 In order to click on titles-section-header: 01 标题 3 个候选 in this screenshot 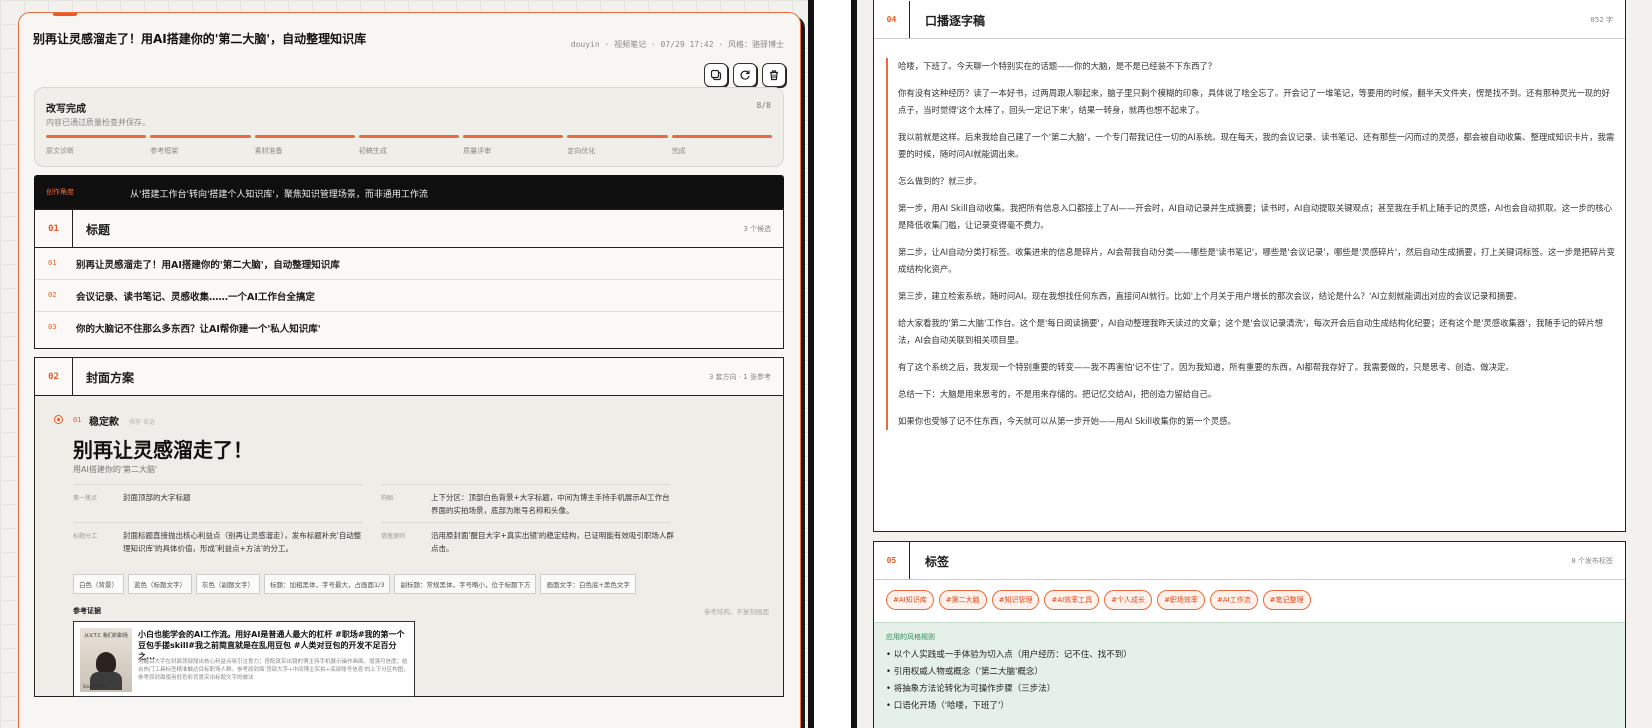, I will do `click(409, 229)`.